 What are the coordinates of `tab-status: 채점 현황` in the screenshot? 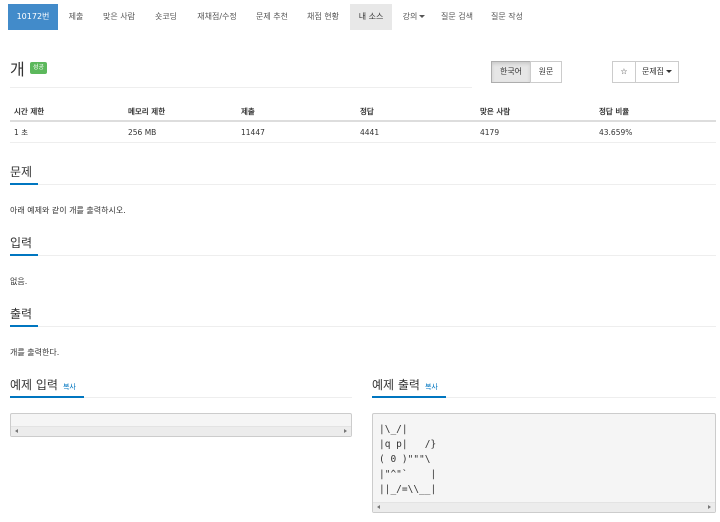 It's located at (323, 17).